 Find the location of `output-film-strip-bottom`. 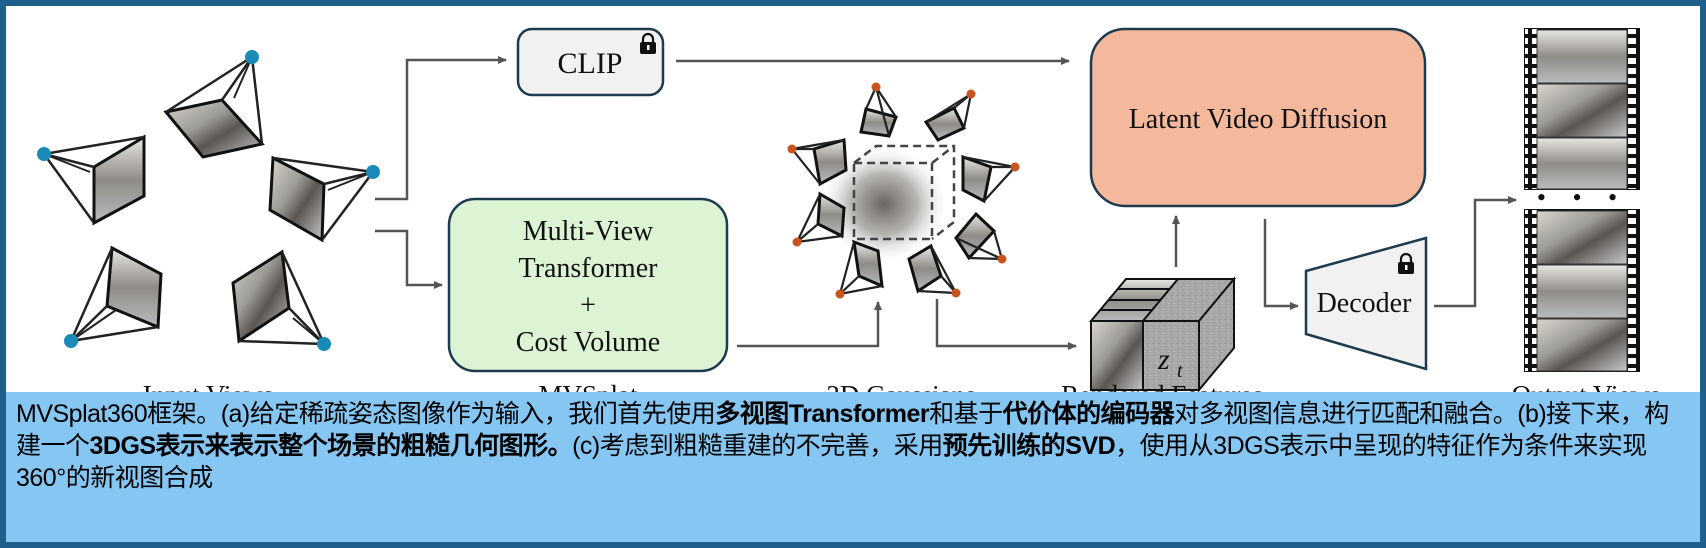

output-film-strip-bottom is located at coordinates (1582, 290).